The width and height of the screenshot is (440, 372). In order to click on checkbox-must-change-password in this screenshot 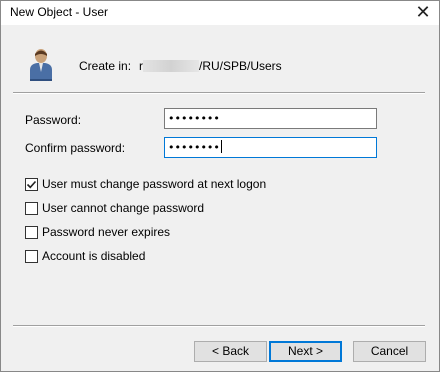, I will do `click(31, 184)`.